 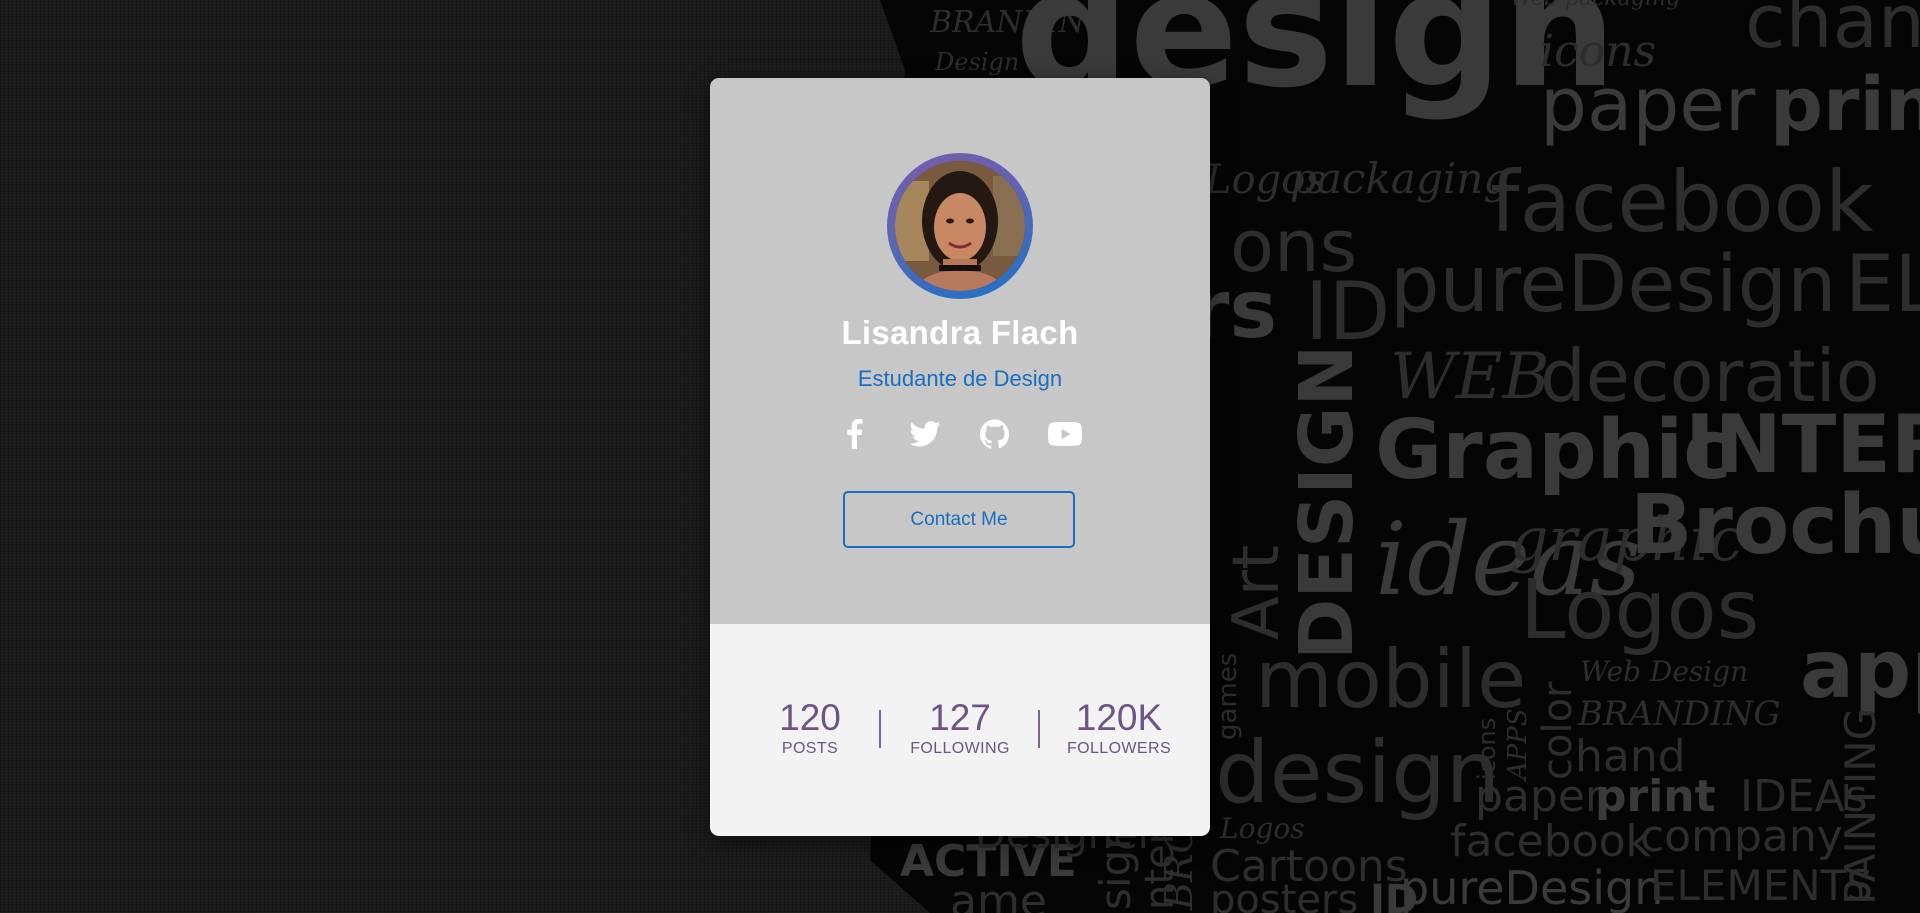 What do you see at coordinates (1775, 525) in the screenshot?
I see `bg-word: Brochures` at bounding box center [1775, 525].